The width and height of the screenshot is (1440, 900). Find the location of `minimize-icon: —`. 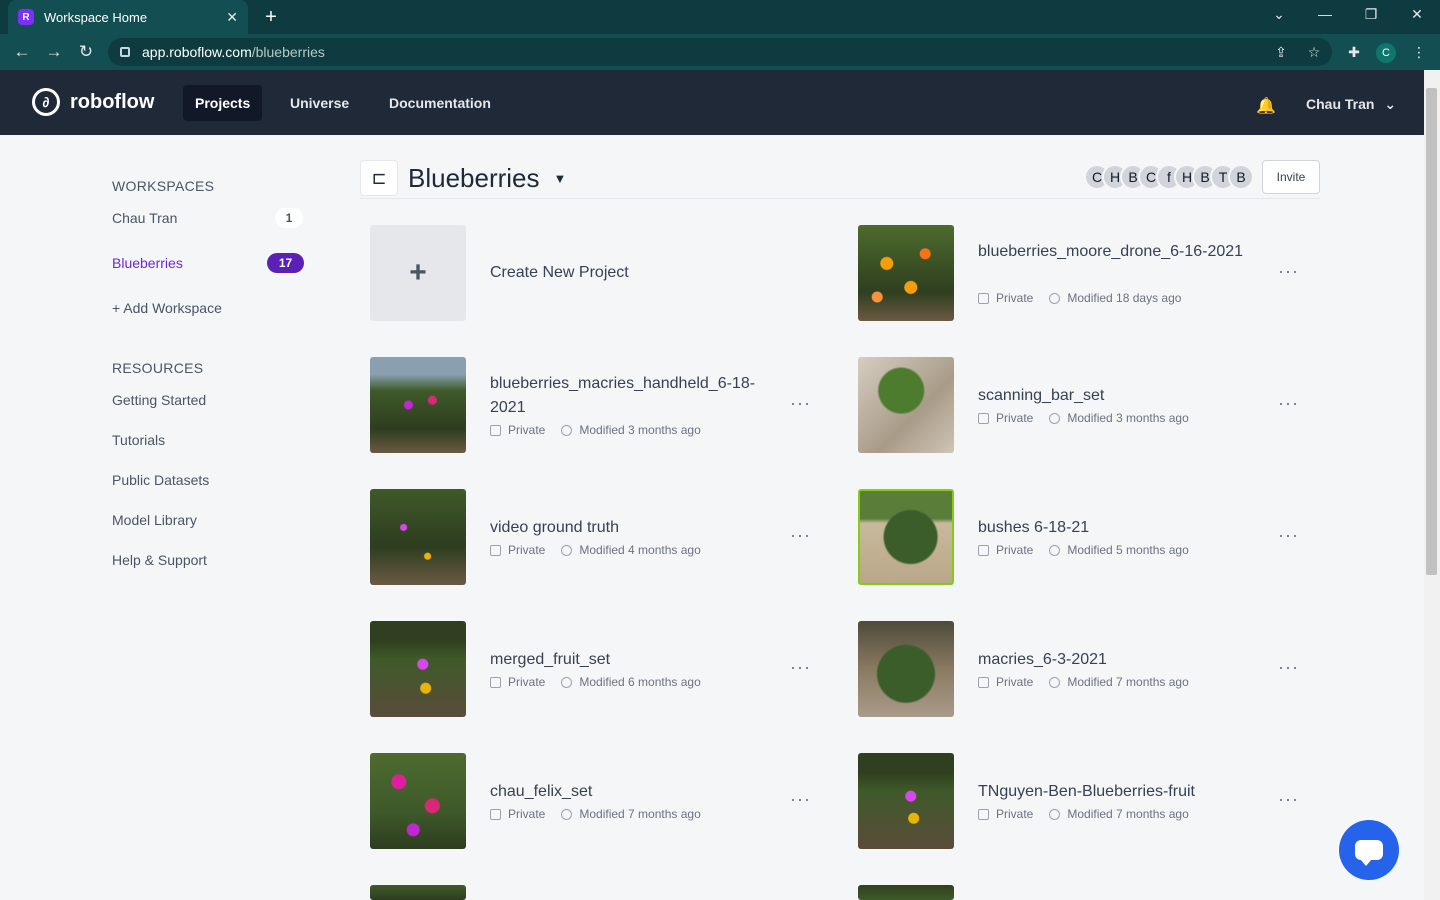

minimize-icon: — is located at coordinates (1325, 14).